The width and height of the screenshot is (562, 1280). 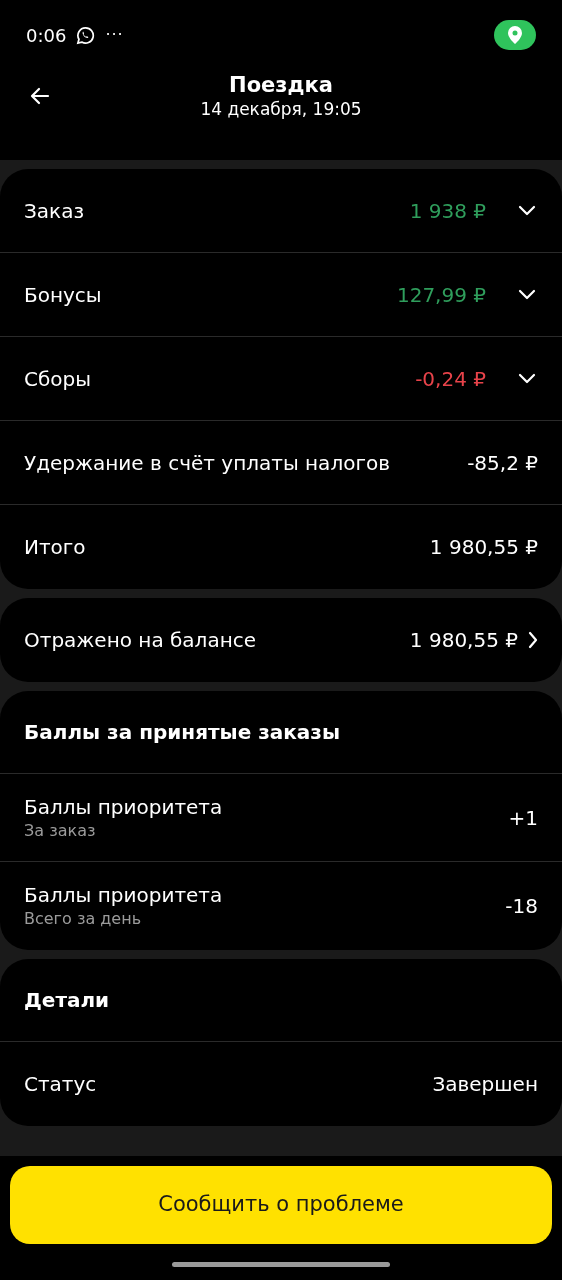 I want to click on row-sublabel: За заказ, so click(x=60, y=830).